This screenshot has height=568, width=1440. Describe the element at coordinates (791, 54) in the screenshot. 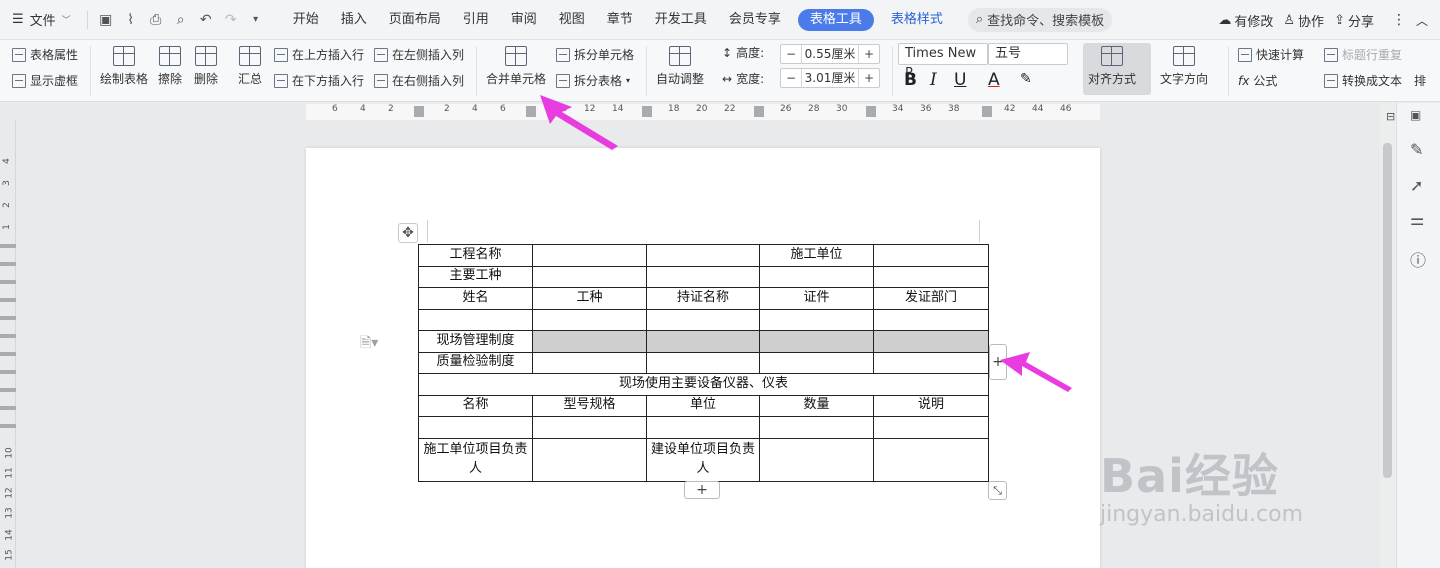

I see `height-decrease-button: −` at that location.